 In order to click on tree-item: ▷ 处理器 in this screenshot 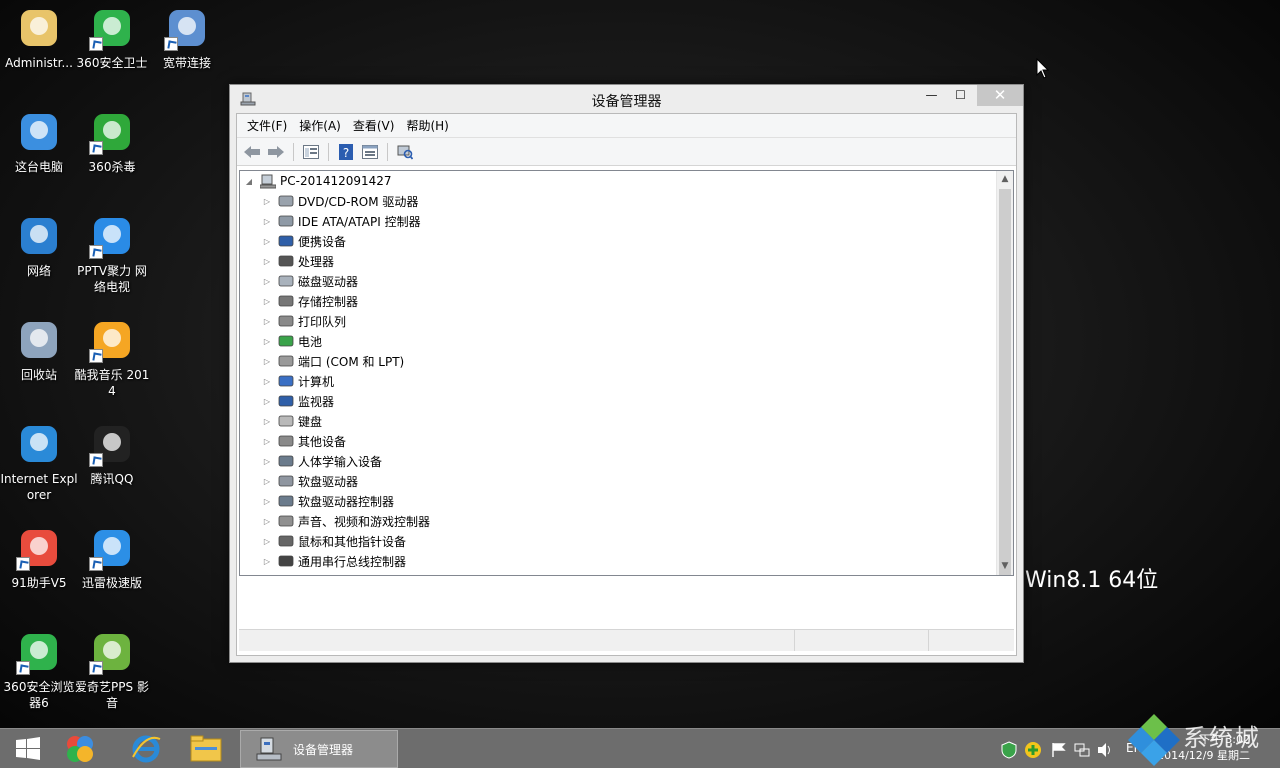, I will do `click(298, 261)`.